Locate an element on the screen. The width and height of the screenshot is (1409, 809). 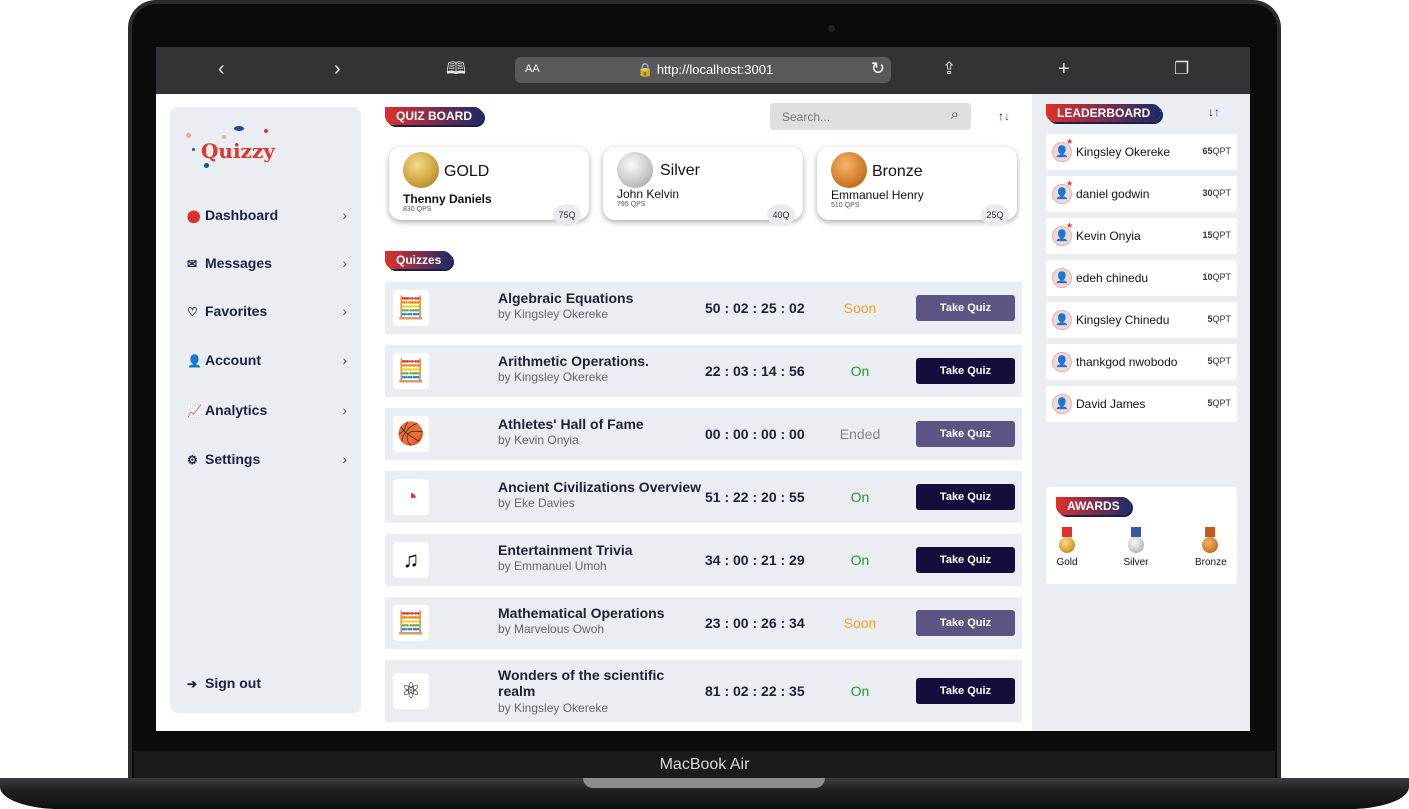
leaderboard-sort-toggle: ↓↑ is located at coordinates (1214, 112).